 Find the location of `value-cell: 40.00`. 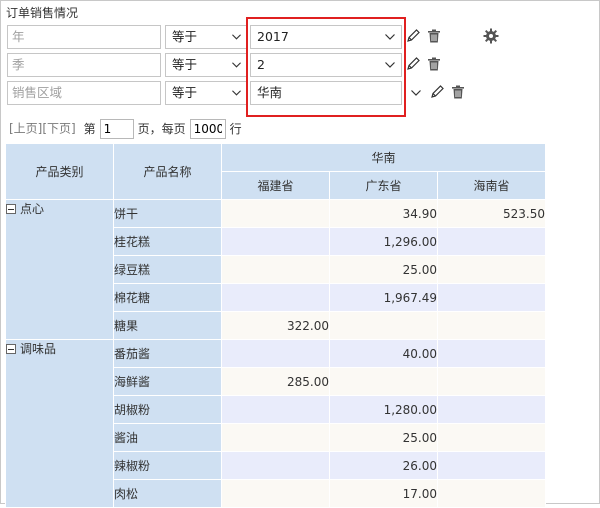

value-cell: 40.00 is located at coordinates (383, 353).